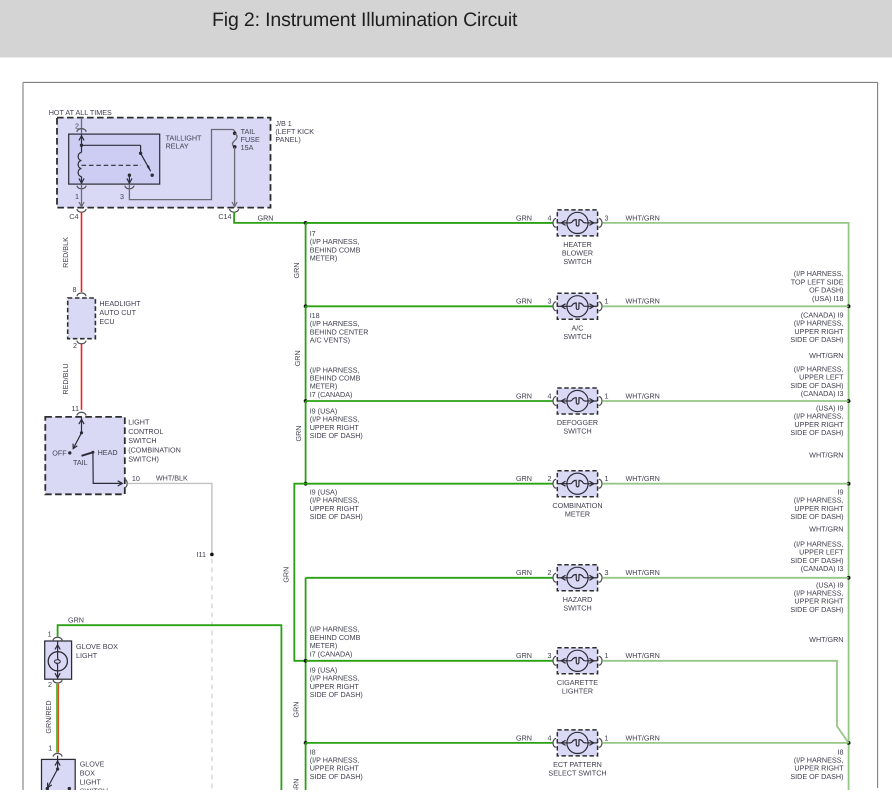 The width and height of the screenshot is (892, 808). I want to click on svg-text: SELECT SWITCH, so click(577, 773).